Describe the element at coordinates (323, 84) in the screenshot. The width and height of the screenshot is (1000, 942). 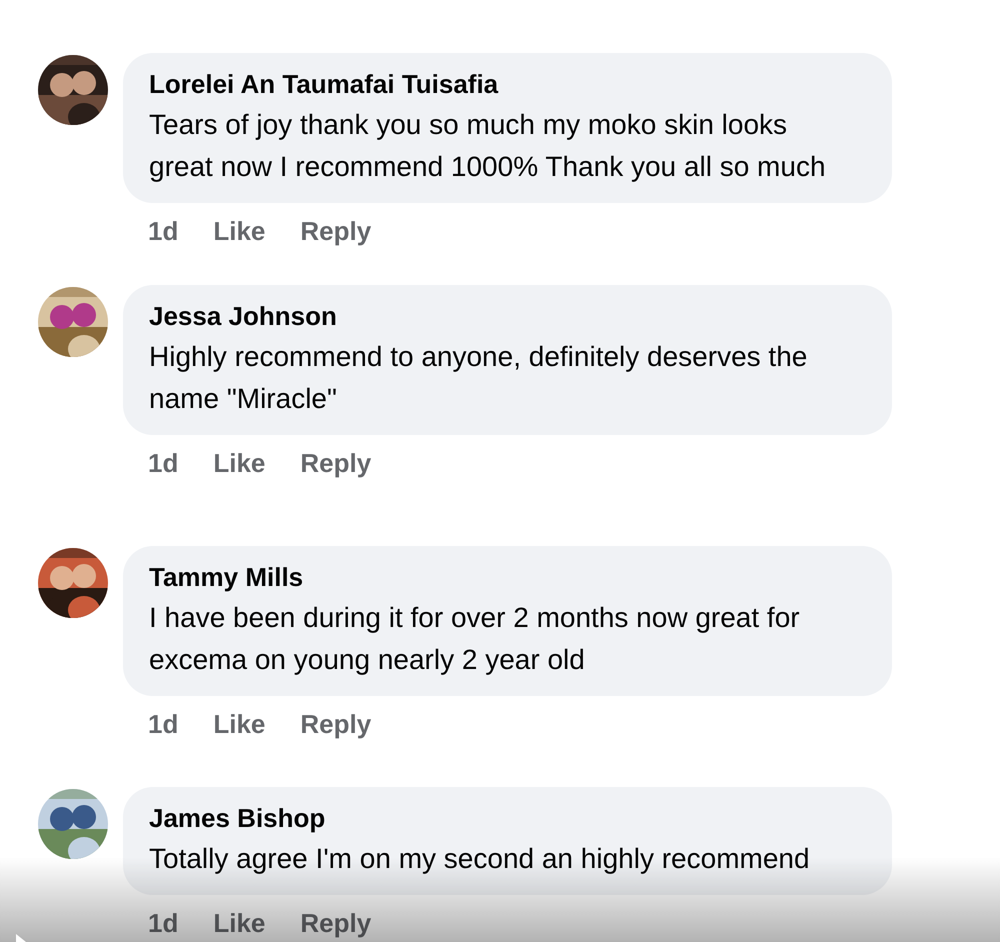
I see `commenter-name: Lorelei An Taumafai Tuisafia` at that location.